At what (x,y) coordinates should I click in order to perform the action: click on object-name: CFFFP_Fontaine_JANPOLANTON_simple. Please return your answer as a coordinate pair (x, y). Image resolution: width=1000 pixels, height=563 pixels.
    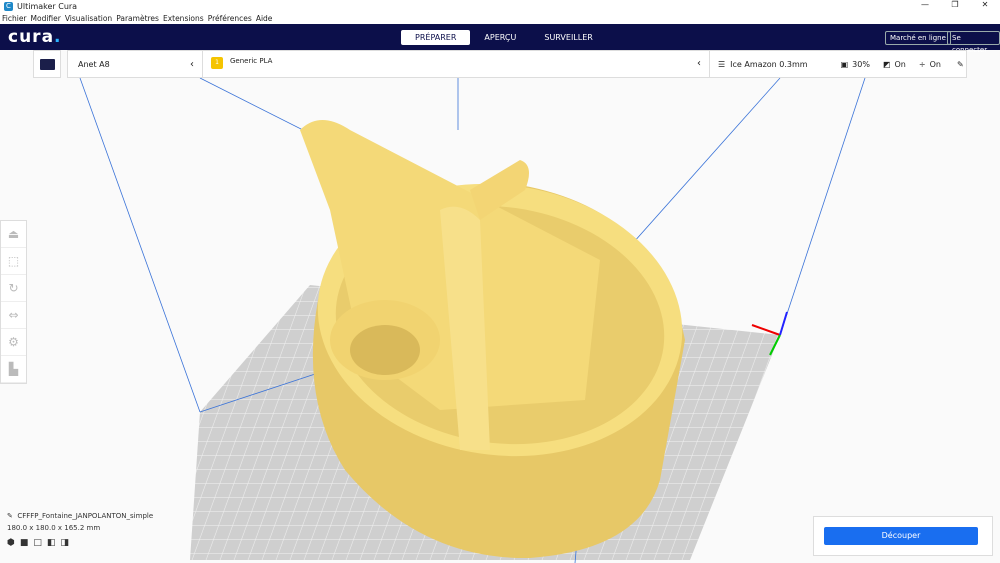
    Looking at the image, I should click on (85, 516).